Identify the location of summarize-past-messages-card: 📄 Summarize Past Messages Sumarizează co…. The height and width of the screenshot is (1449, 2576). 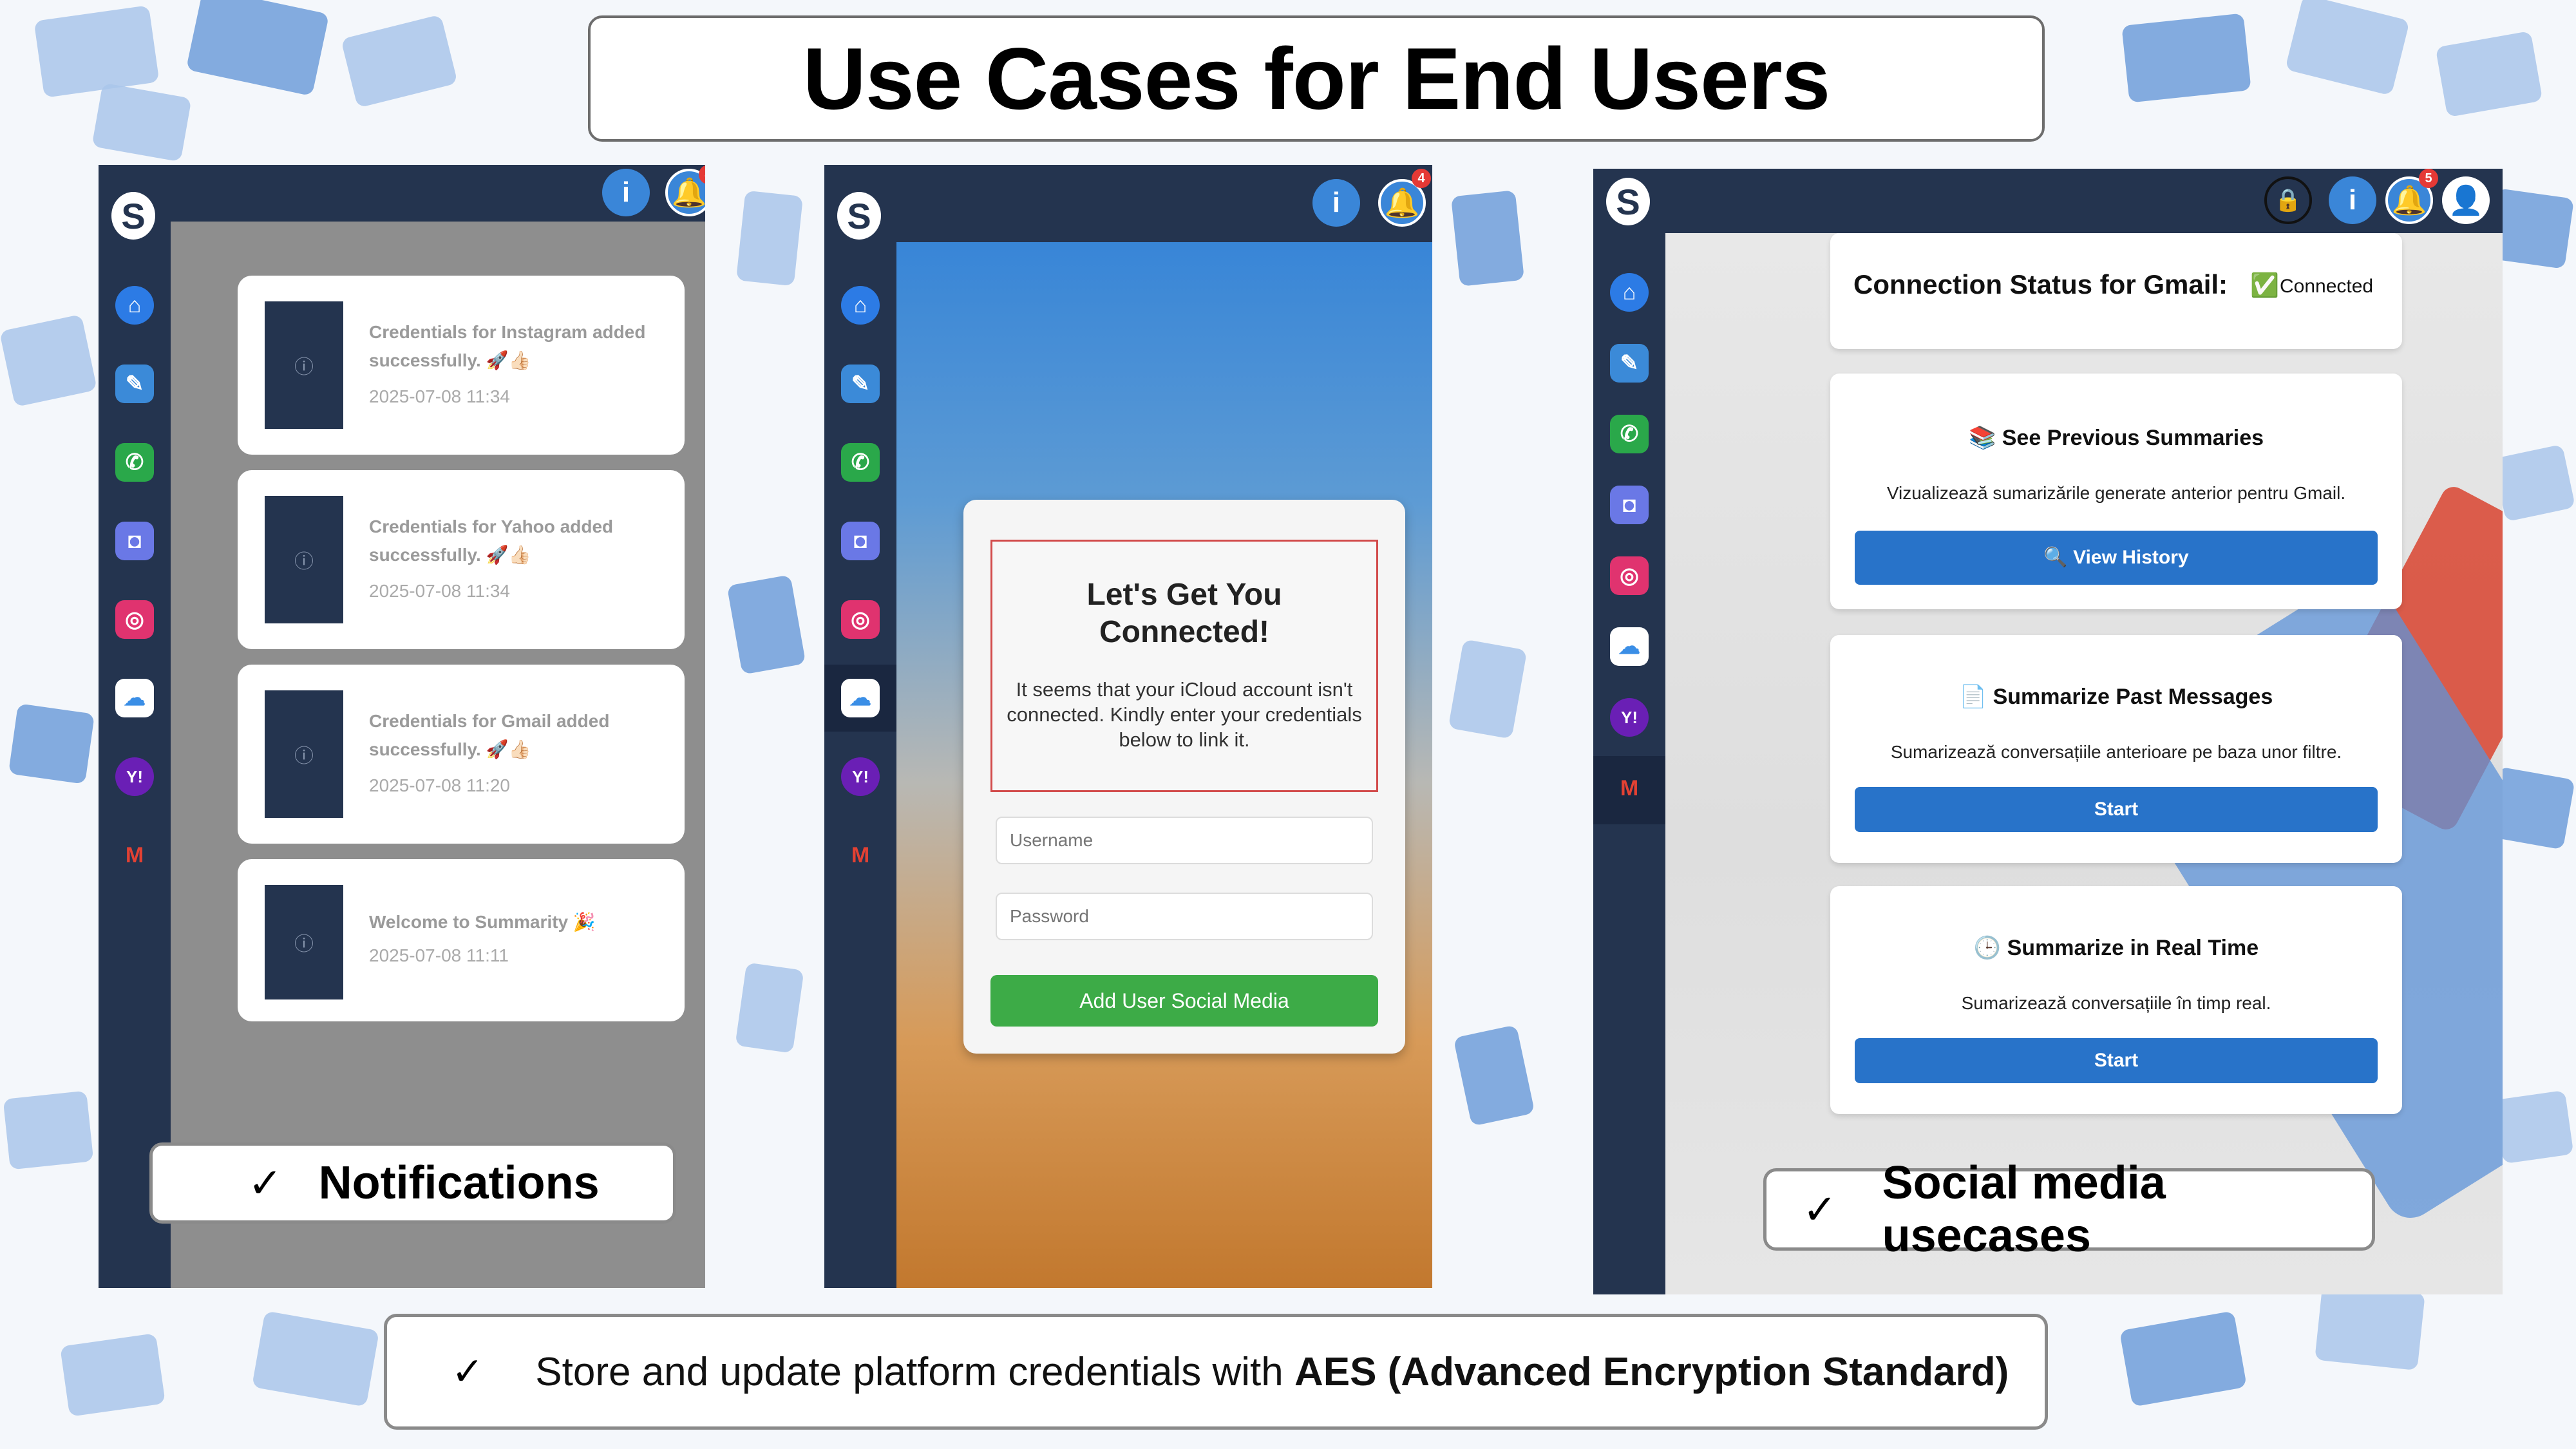
(2116, 749).